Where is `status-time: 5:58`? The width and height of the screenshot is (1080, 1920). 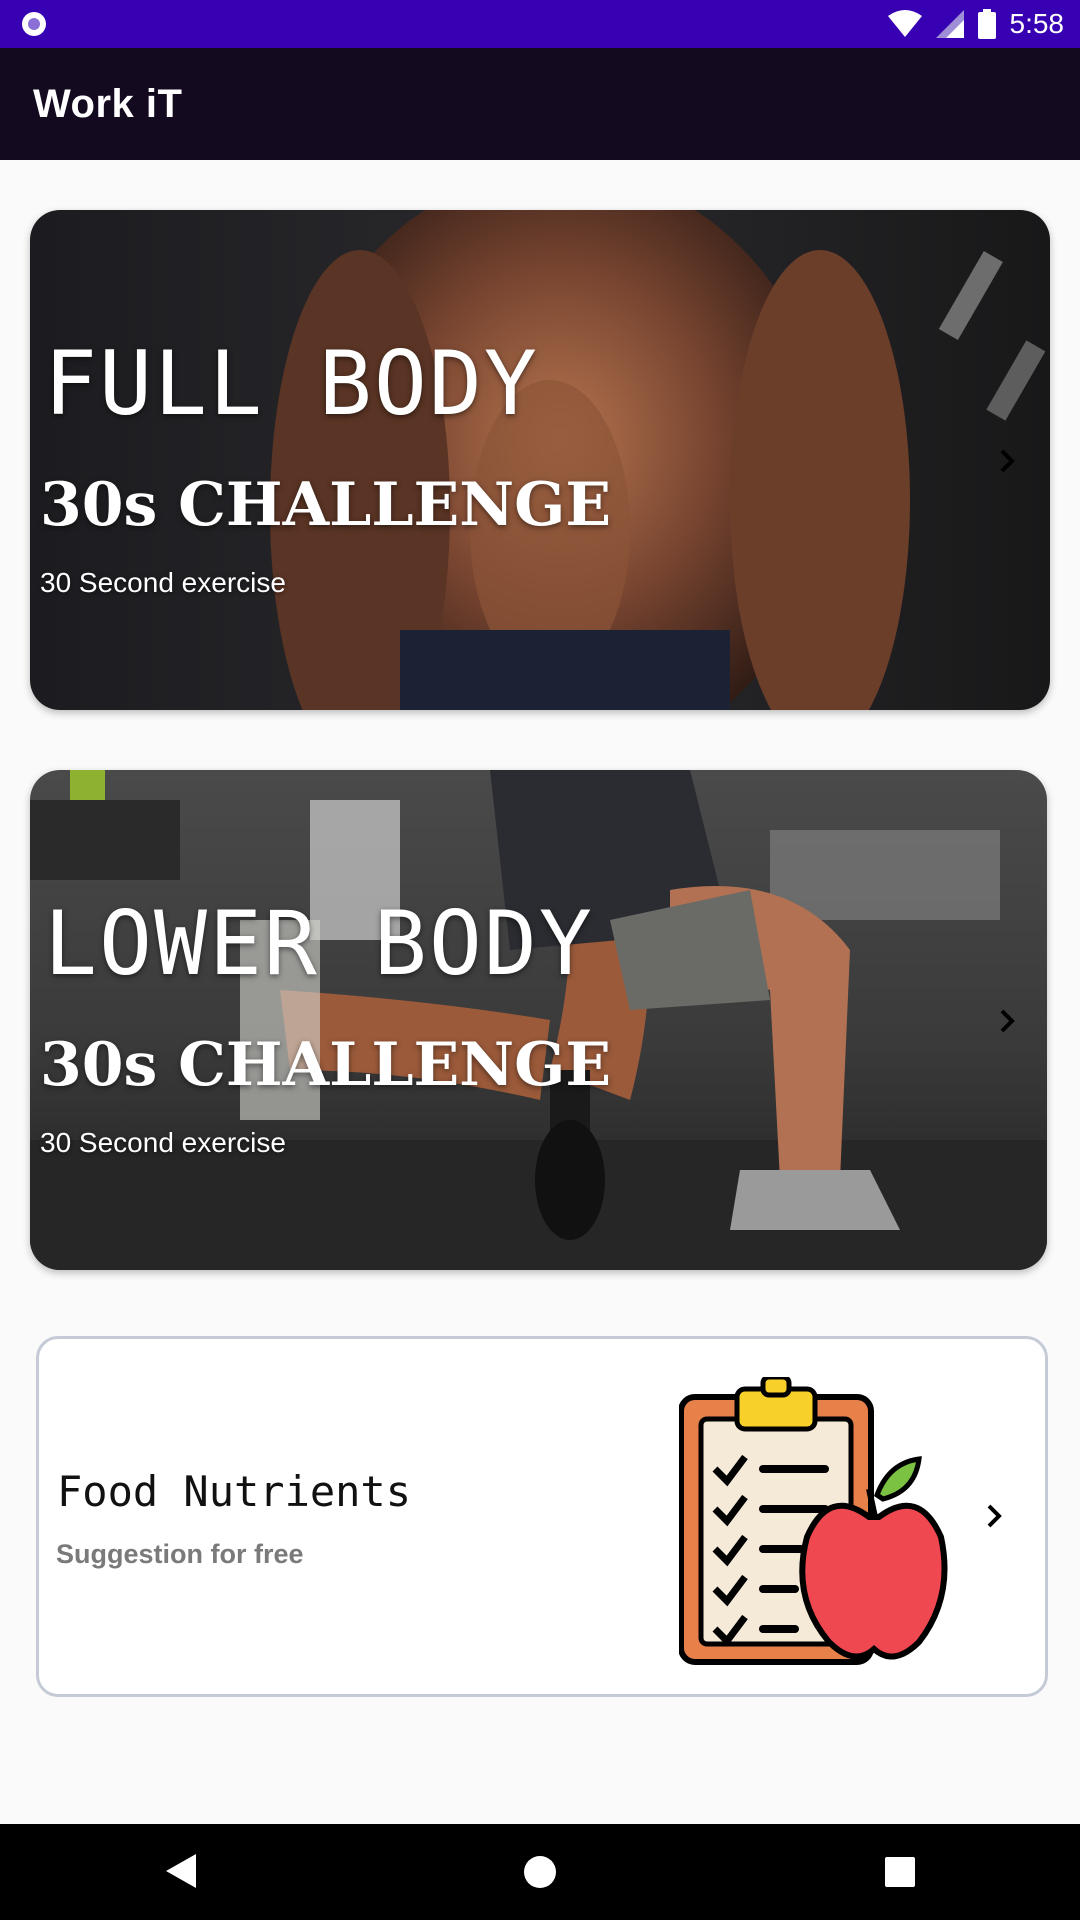 status-time: 5:58 is located at coordinates (1037, 23).